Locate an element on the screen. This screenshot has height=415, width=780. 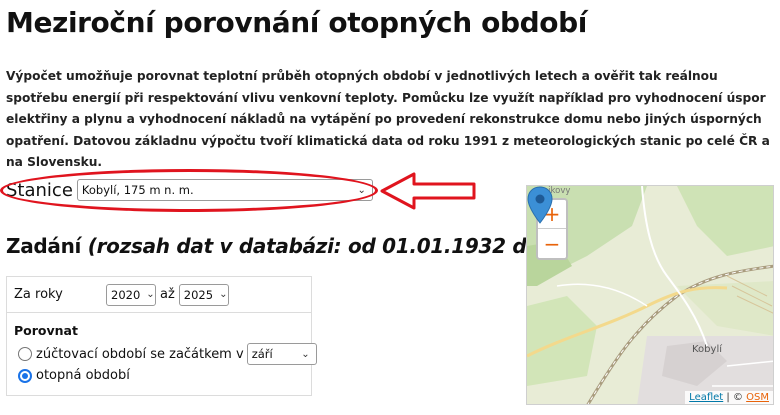
map-attribution: Leaflet | © OSM is located at coordinates (729, 397).